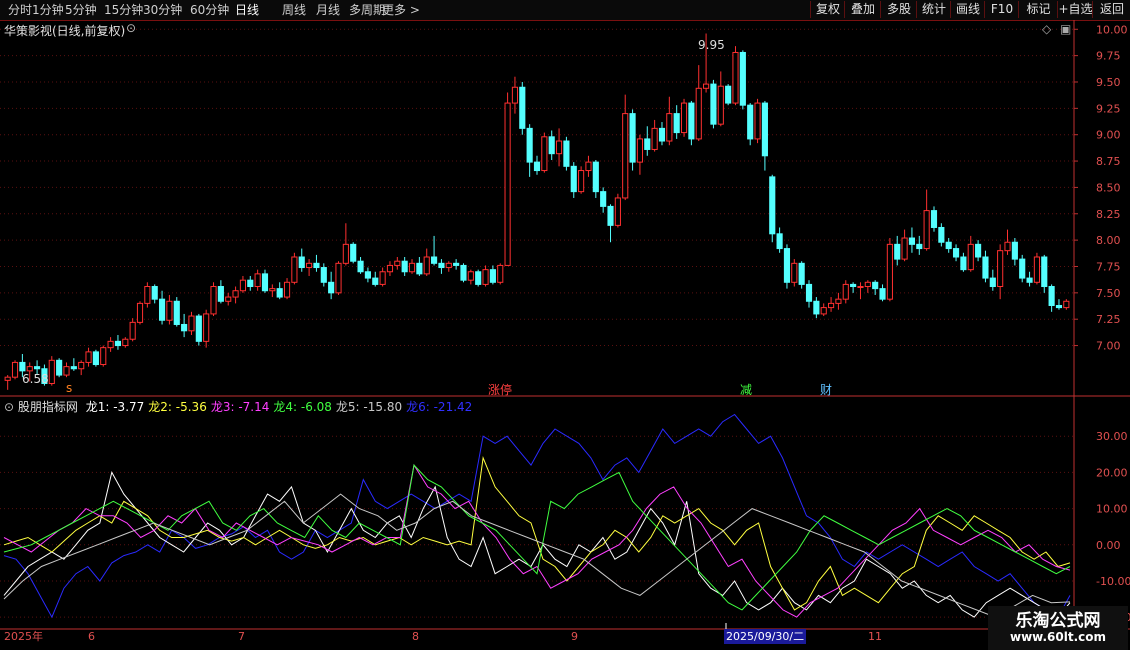 This screenshot has height=650, width=1130. Describe the element at coordinates (711, 45) in the screenshot. I see `high-price-marker: 9.95` at that location.